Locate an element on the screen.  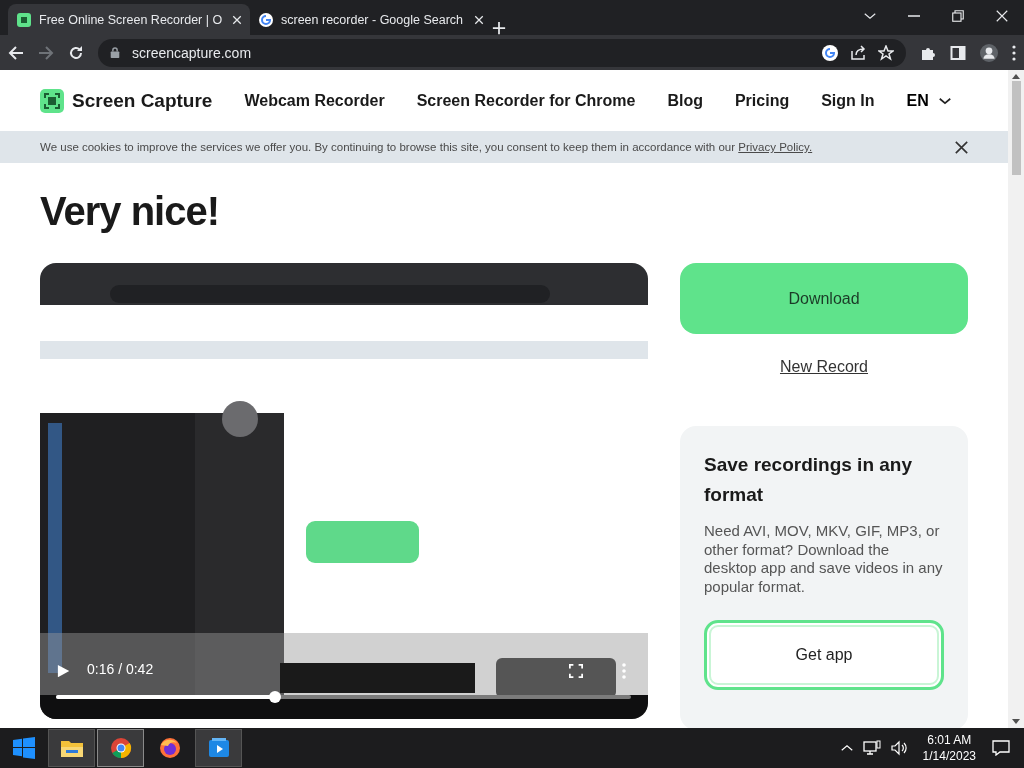
menu-icon is located at coordinates (1014, 52).